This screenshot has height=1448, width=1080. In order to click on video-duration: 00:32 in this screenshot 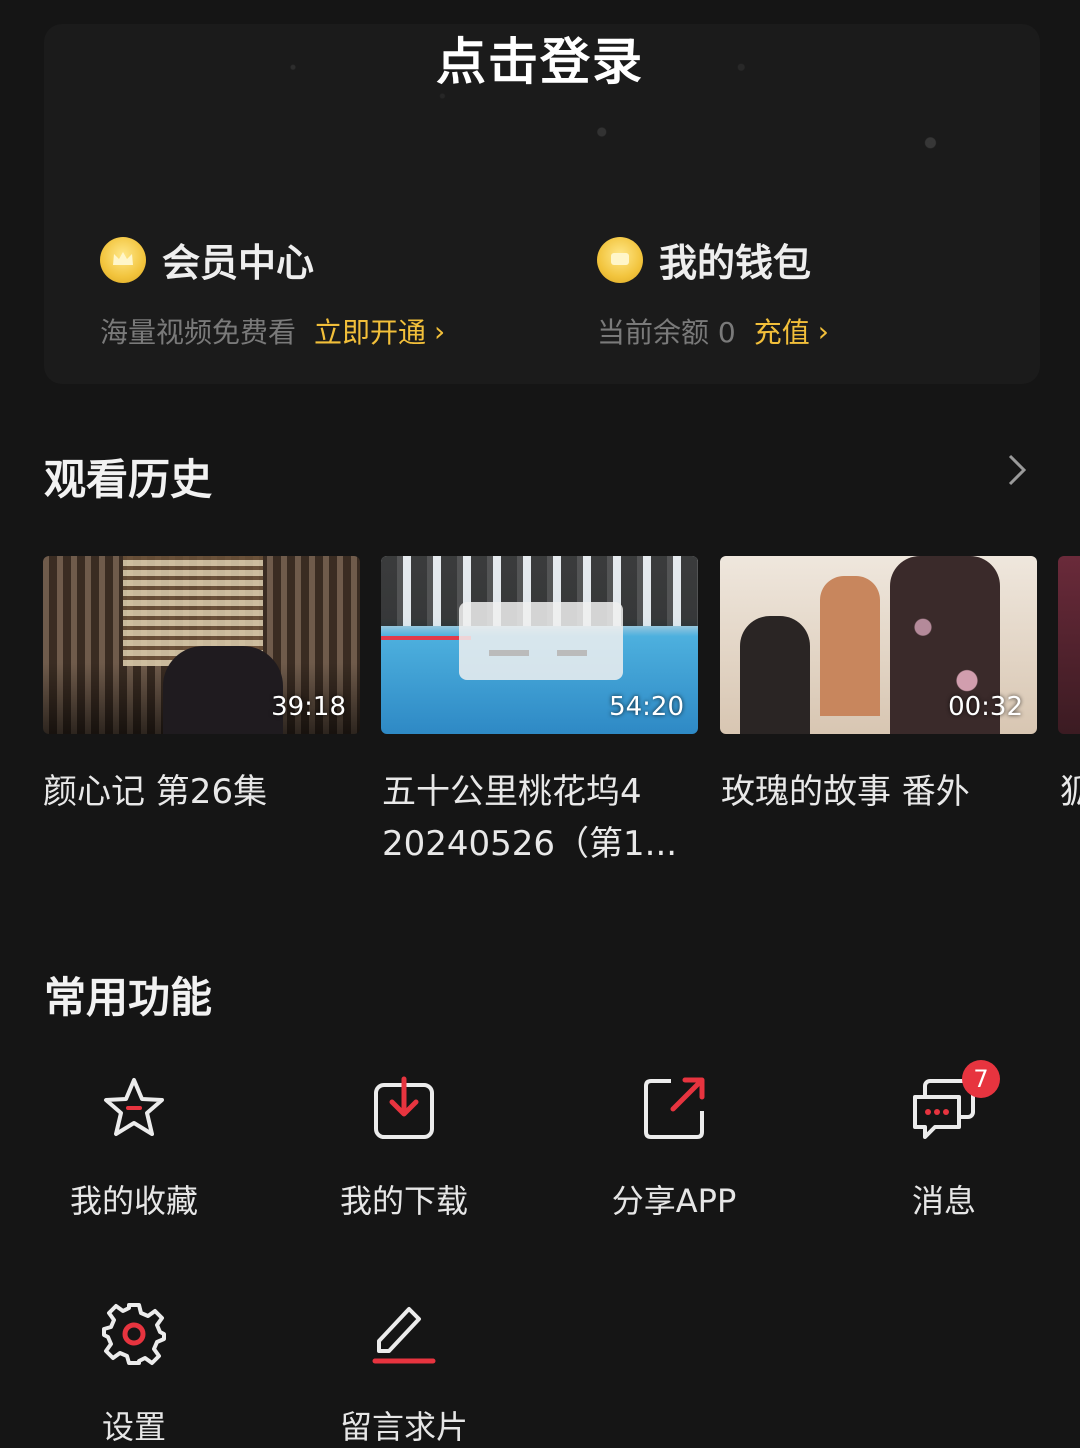, I will do `click(985, 707)`.